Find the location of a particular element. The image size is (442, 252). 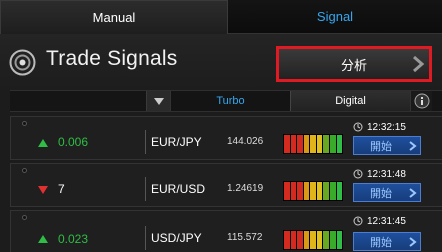

currency-pair: EUR/JPY is located at coordinates (176, 142).